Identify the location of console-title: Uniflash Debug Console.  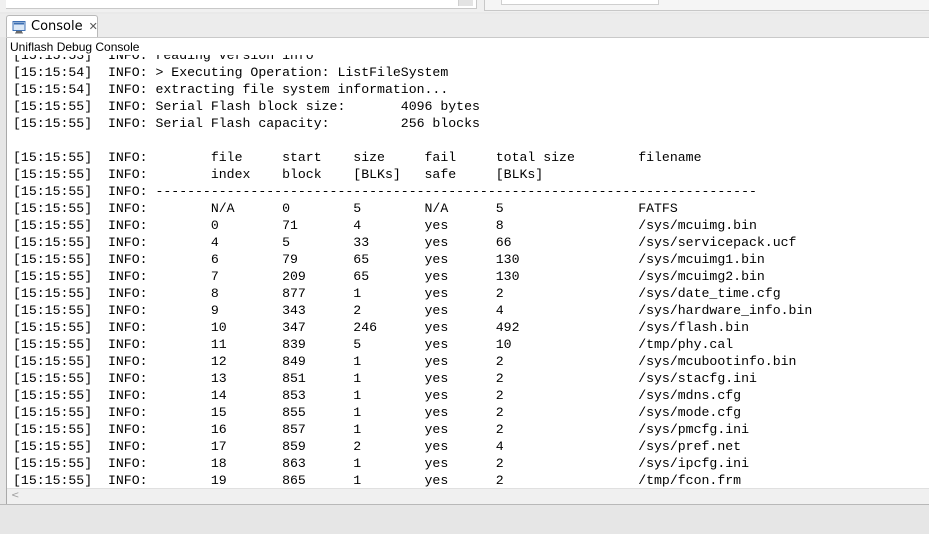
(75, 47).